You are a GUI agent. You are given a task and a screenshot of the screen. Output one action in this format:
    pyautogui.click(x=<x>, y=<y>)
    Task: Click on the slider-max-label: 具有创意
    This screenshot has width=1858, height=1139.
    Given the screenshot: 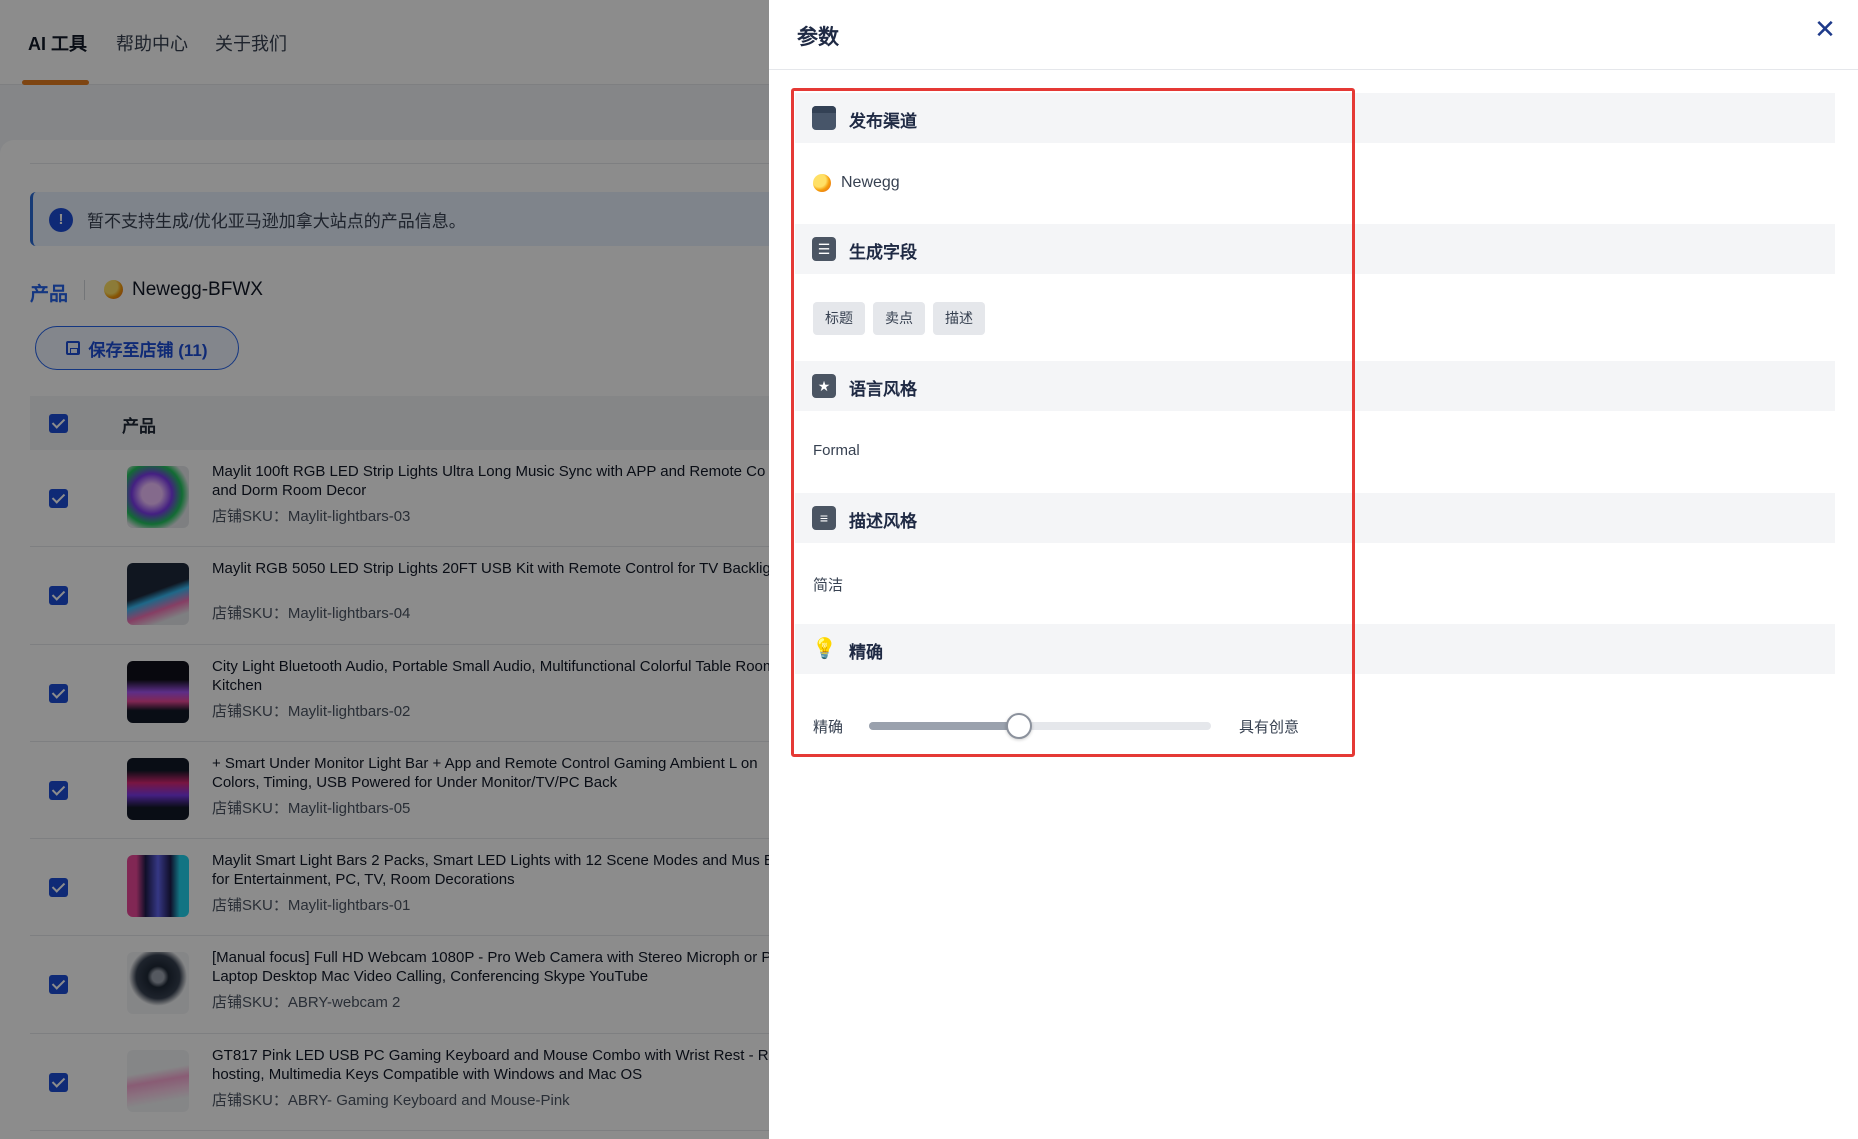 What is the action you would take?
    pyautogui.click(x=1269, y=727)
    